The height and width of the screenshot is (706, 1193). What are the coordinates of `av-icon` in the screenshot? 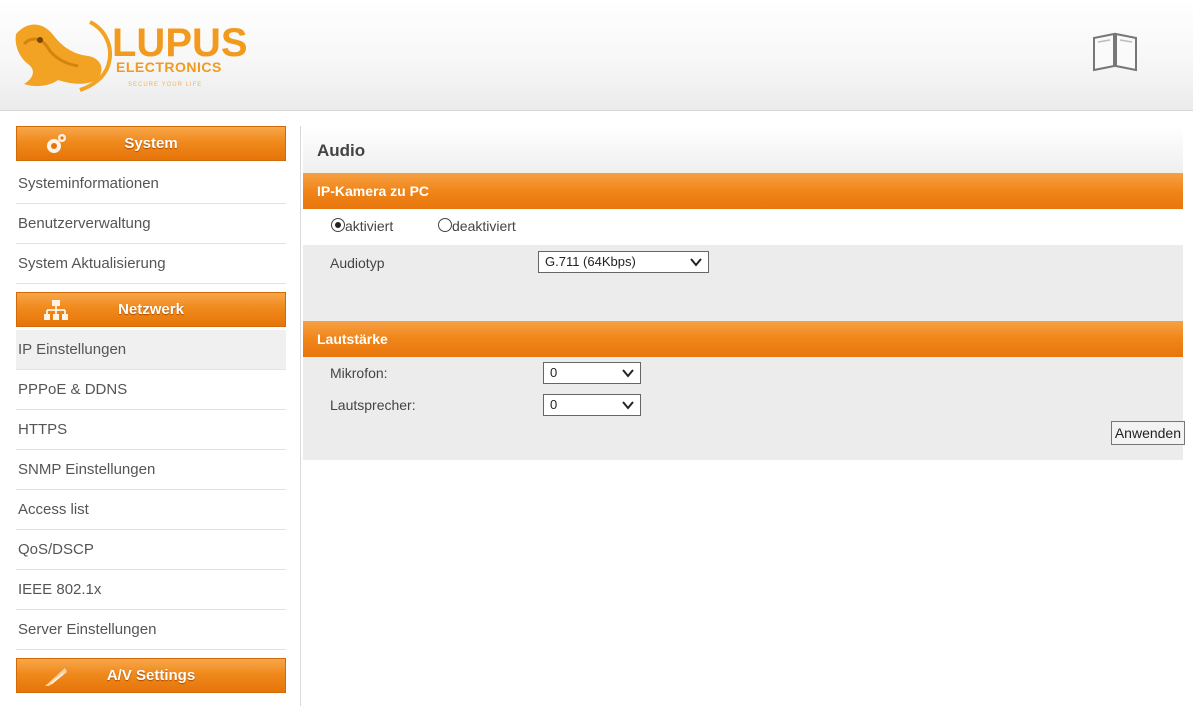 It's located at (56, 677).